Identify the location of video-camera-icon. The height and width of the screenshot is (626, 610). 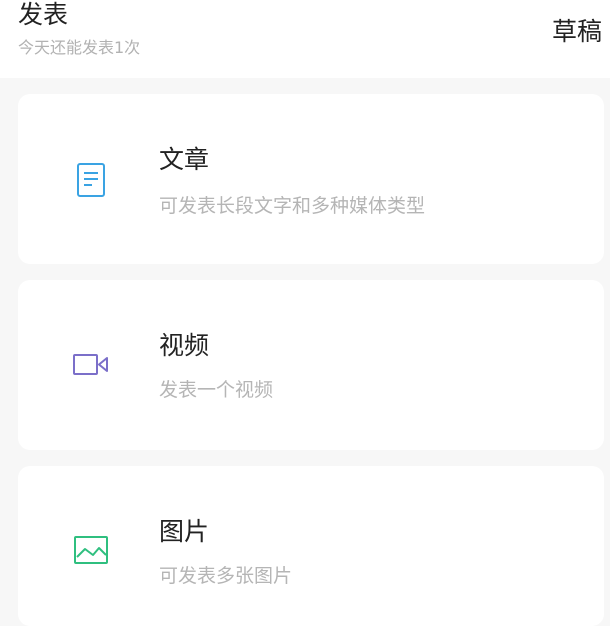
(91, 365).